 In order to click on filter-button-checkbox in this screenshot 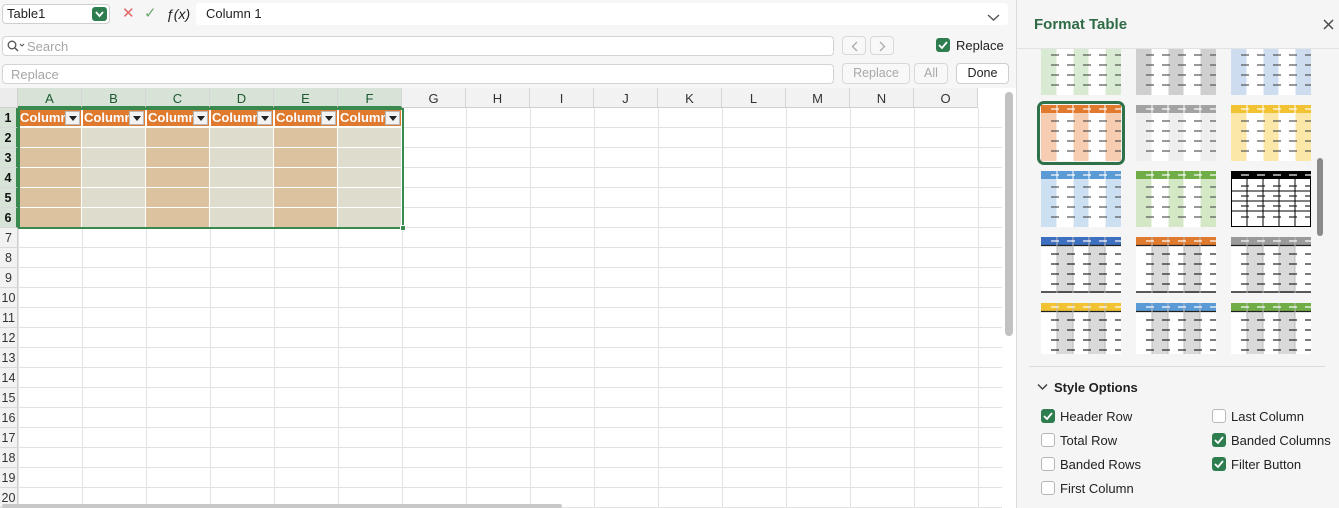, I will do `click(1219, 464)`.